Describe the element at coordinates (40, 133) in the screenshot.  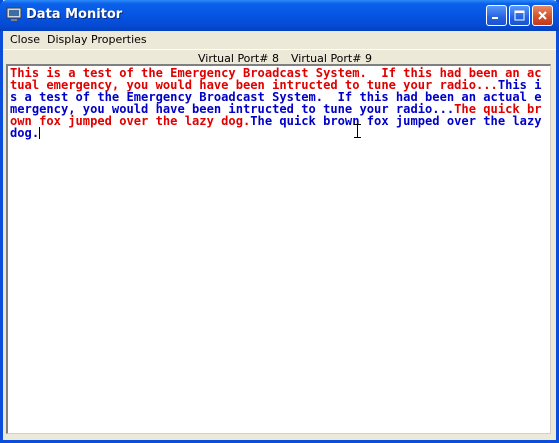
I see `text-caret` at that location.